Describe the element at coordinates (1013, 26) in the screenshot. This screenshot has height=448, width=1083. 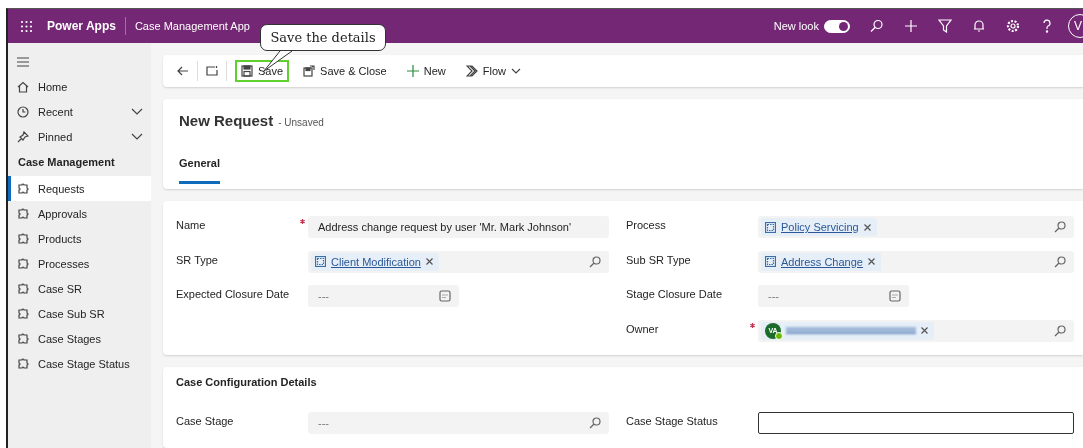
I see `settings-icon` at that location.